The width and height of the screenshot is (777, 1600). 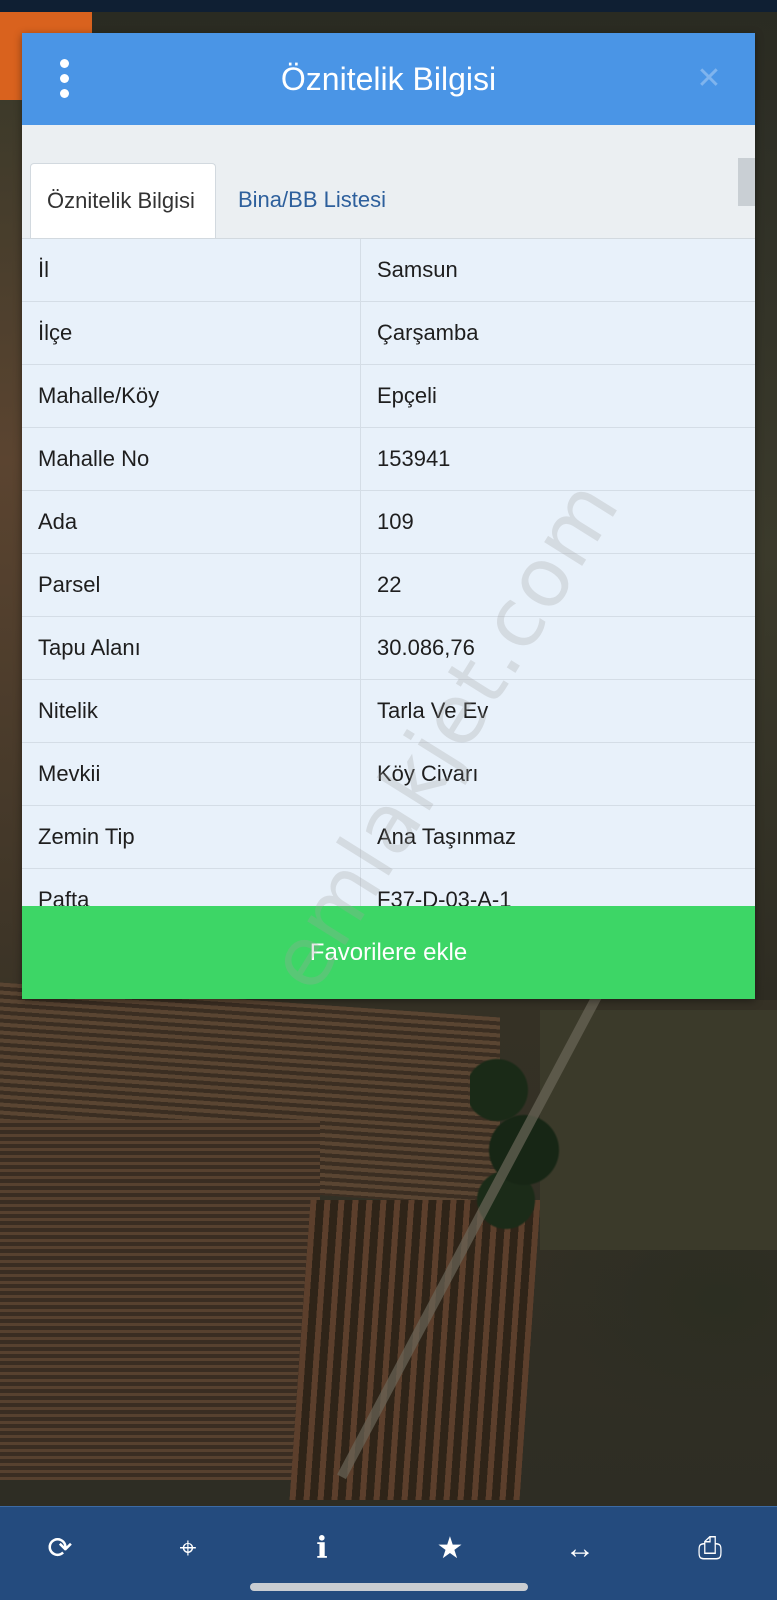 What do you see at coordinates (322, 1549) in the screenshot?
I see `info-icon: i` at bounding box center [322, 1549].